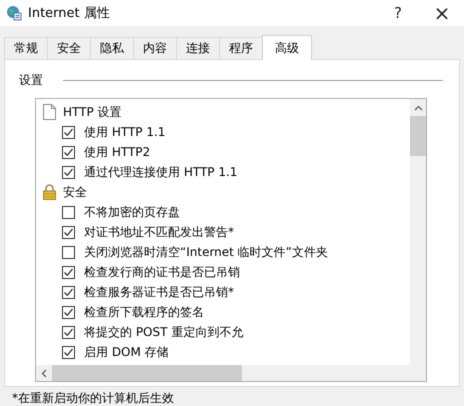  Describe the element at coordinates (161, 172) in the screenshot. I see `option-label: 通过代理连接使用 HTTP 1.1` at that location.